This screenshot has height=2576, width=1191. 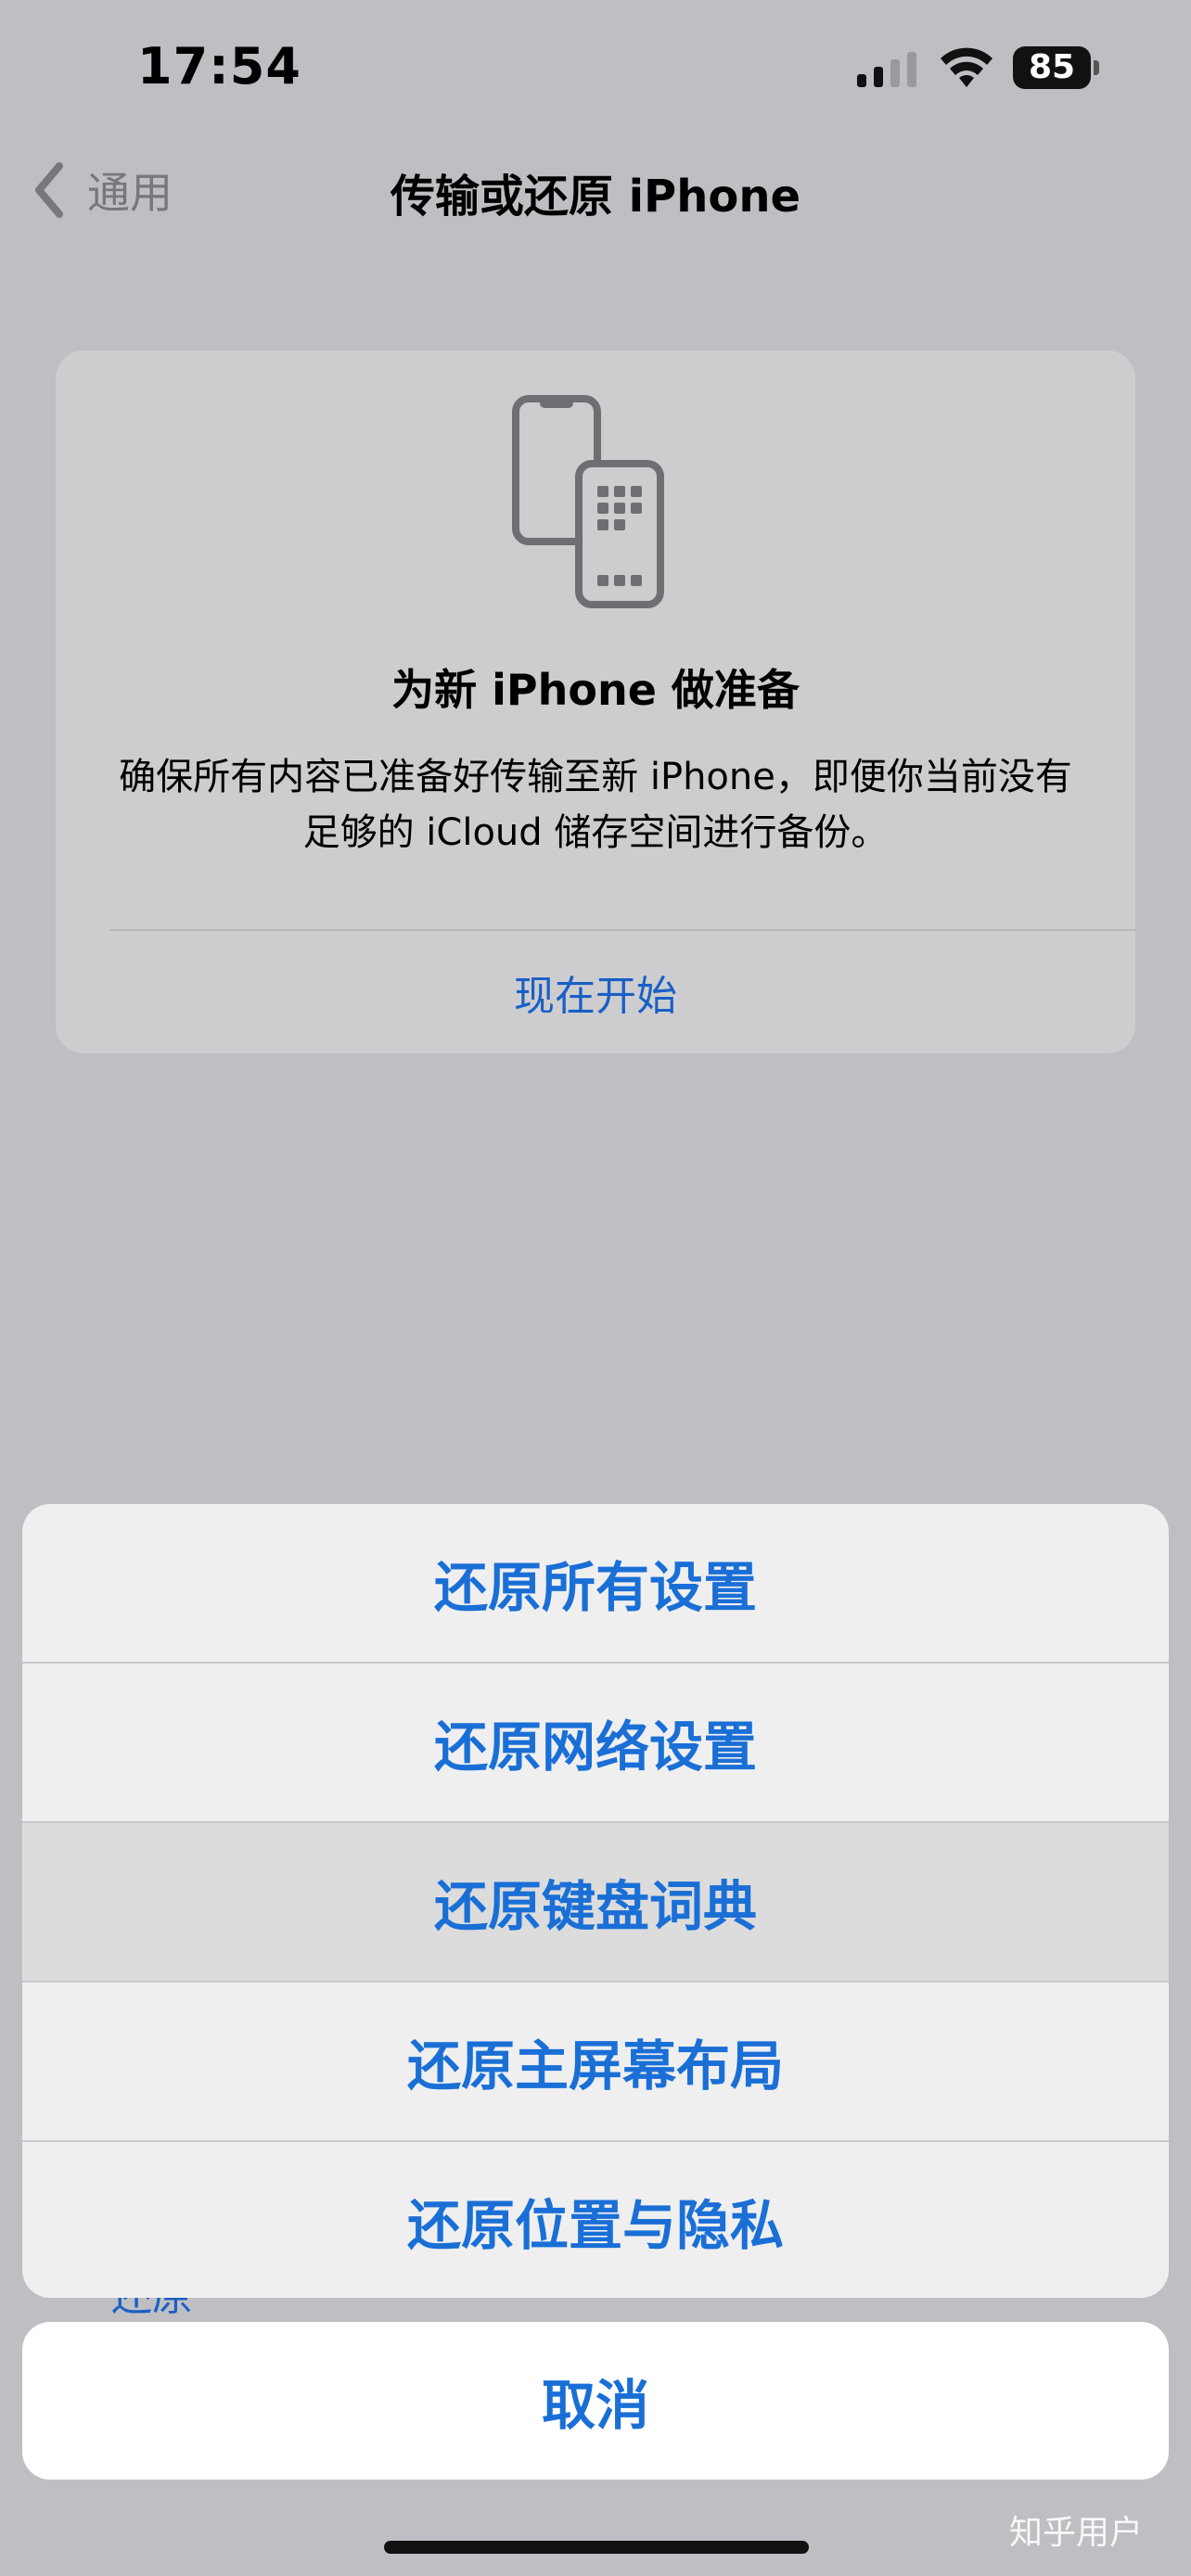 I want to click on battery-level: 85, so click(x=1052, y=67).